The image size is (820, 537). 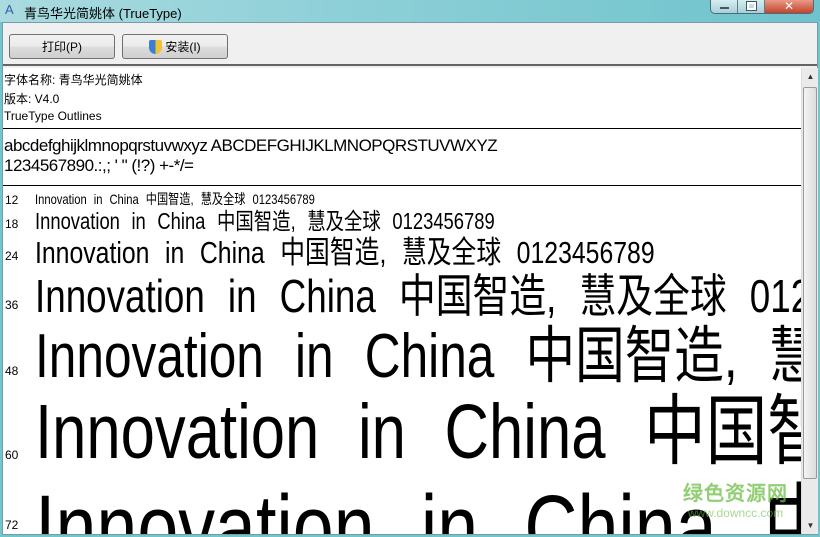 I want to click on scroll-up-arrow-icon: ▲, so click(x=810, y=76).